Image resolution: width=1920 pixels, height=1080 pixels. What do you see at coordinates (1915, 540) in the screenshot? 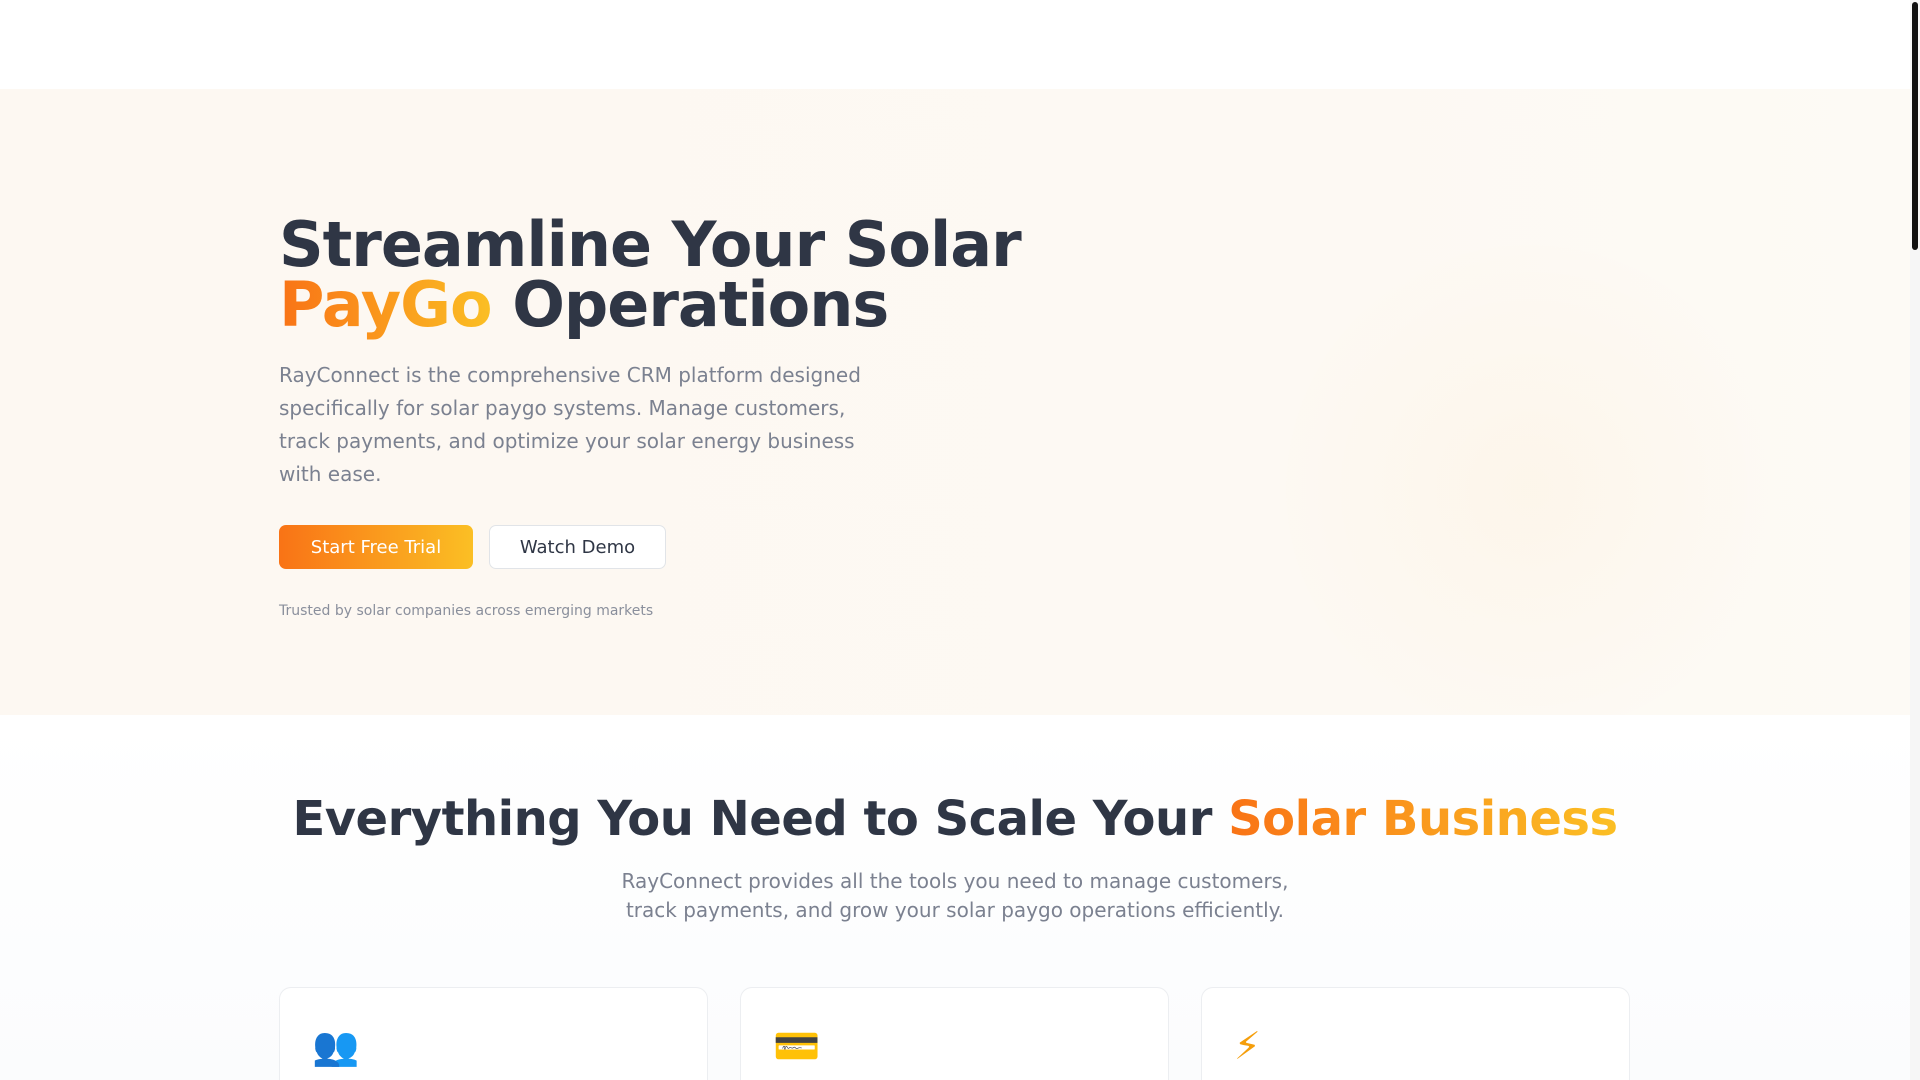
I see `page-scrollbar` at bounding box center [1915, 540].